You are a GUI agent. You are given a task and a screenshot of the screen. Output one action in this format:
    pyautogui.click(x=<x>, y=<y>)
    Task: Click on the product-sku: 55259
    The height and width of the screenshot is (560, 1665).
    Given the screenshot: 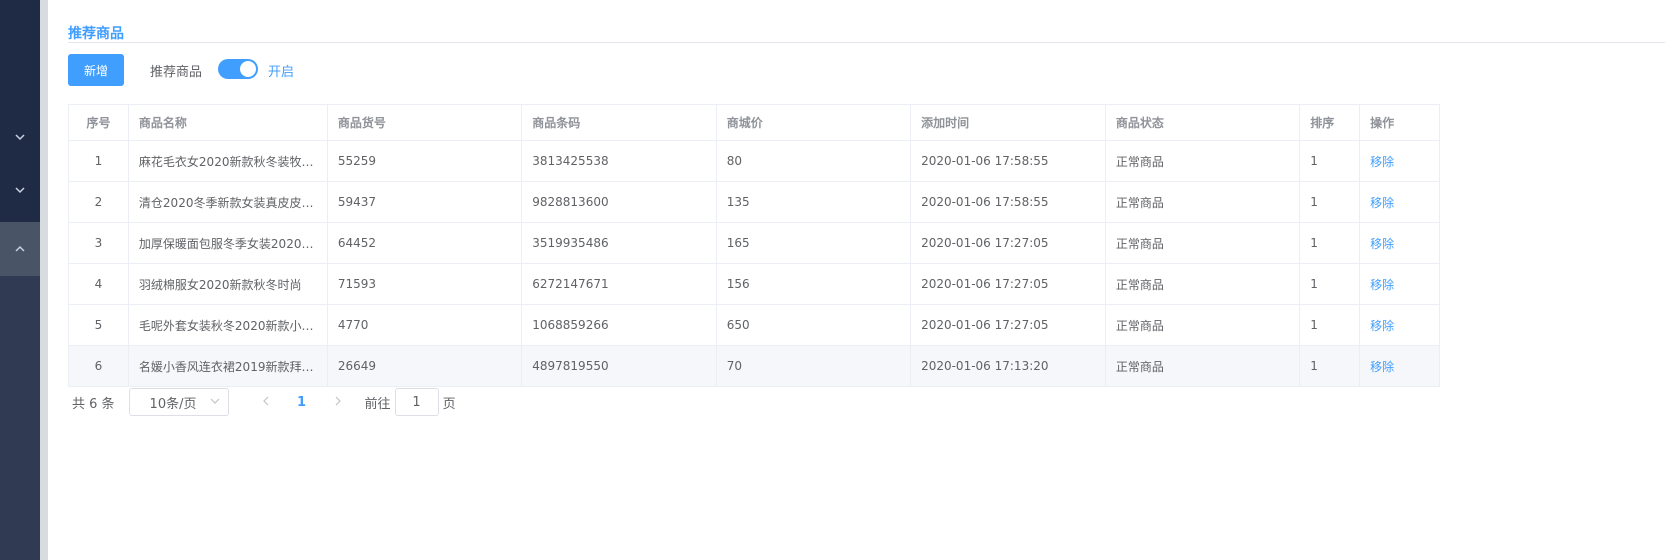 What is the action you would take?
    pyautogui.click(x=357, y=161)
    